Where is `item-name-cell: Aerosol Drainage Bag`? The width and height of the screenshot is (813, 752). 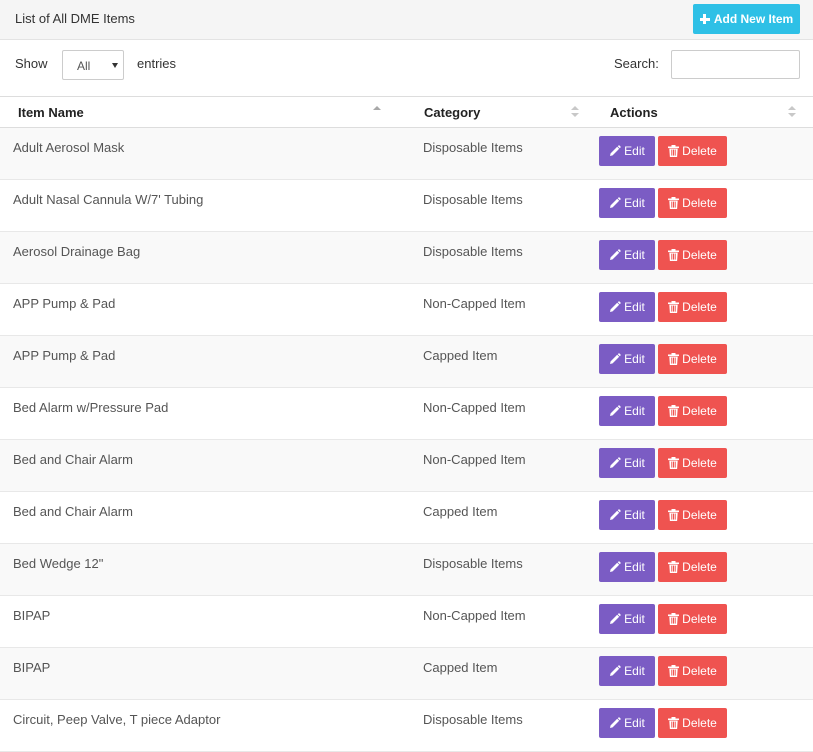 item-name-cell: Aerosol Drainage Bag is located at coordinates (205, 257).